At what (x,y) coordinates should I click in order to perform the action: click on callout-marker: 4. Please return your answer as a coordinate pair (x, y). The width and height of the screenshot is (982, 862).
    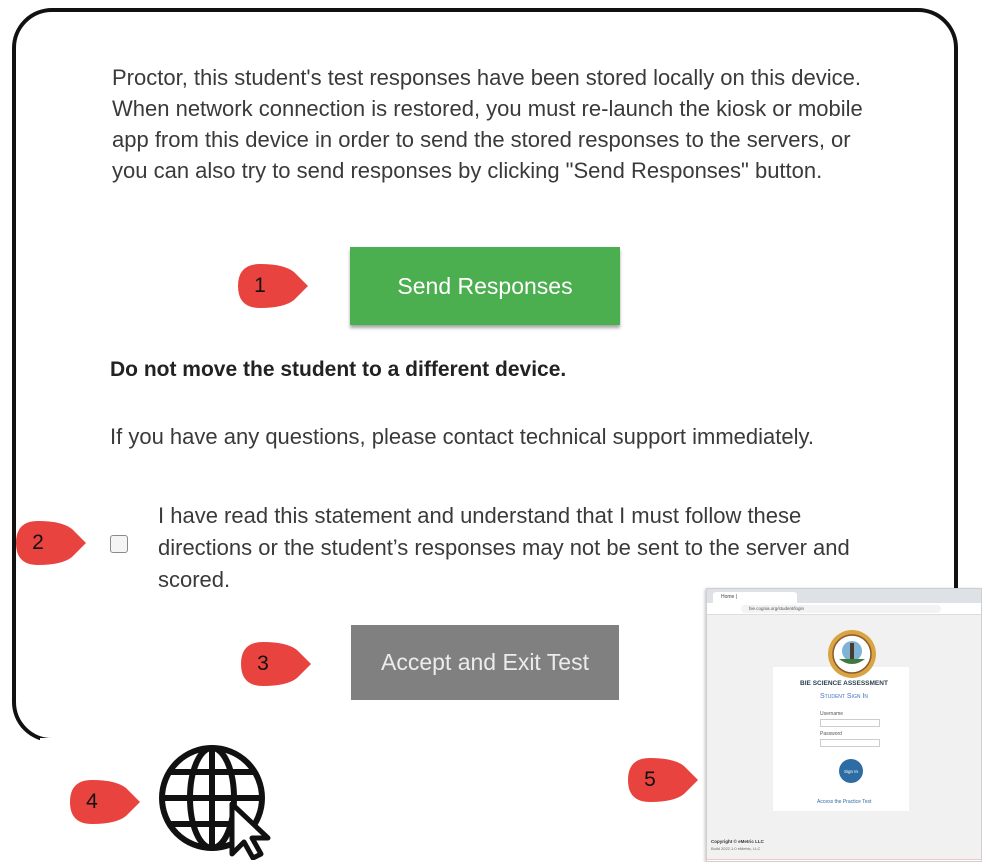
    Looking at the image, I should click on (104, 802).